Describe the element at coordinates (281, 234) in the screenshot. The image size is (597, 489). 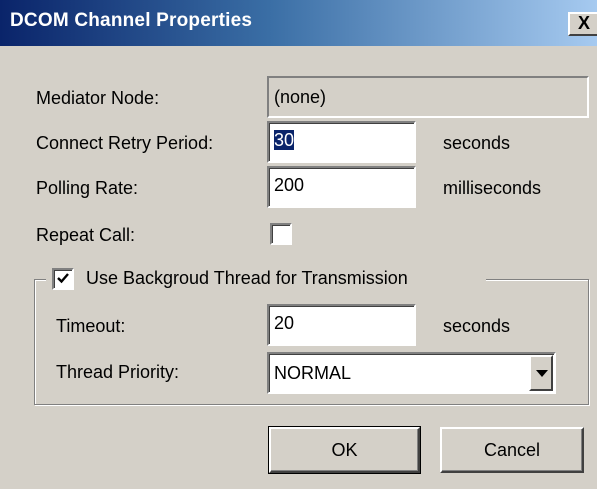
I see `repeat-call-checkbox` at that location.